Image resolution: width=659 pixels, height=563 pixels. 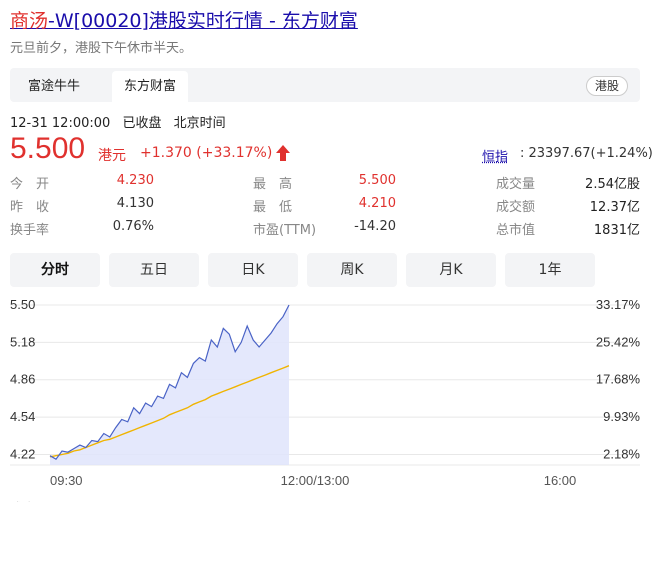 What do you see at coordinates (283, 153) in the screenshot?
I see `up-arrow-icon` at bounding box center [283, 153].